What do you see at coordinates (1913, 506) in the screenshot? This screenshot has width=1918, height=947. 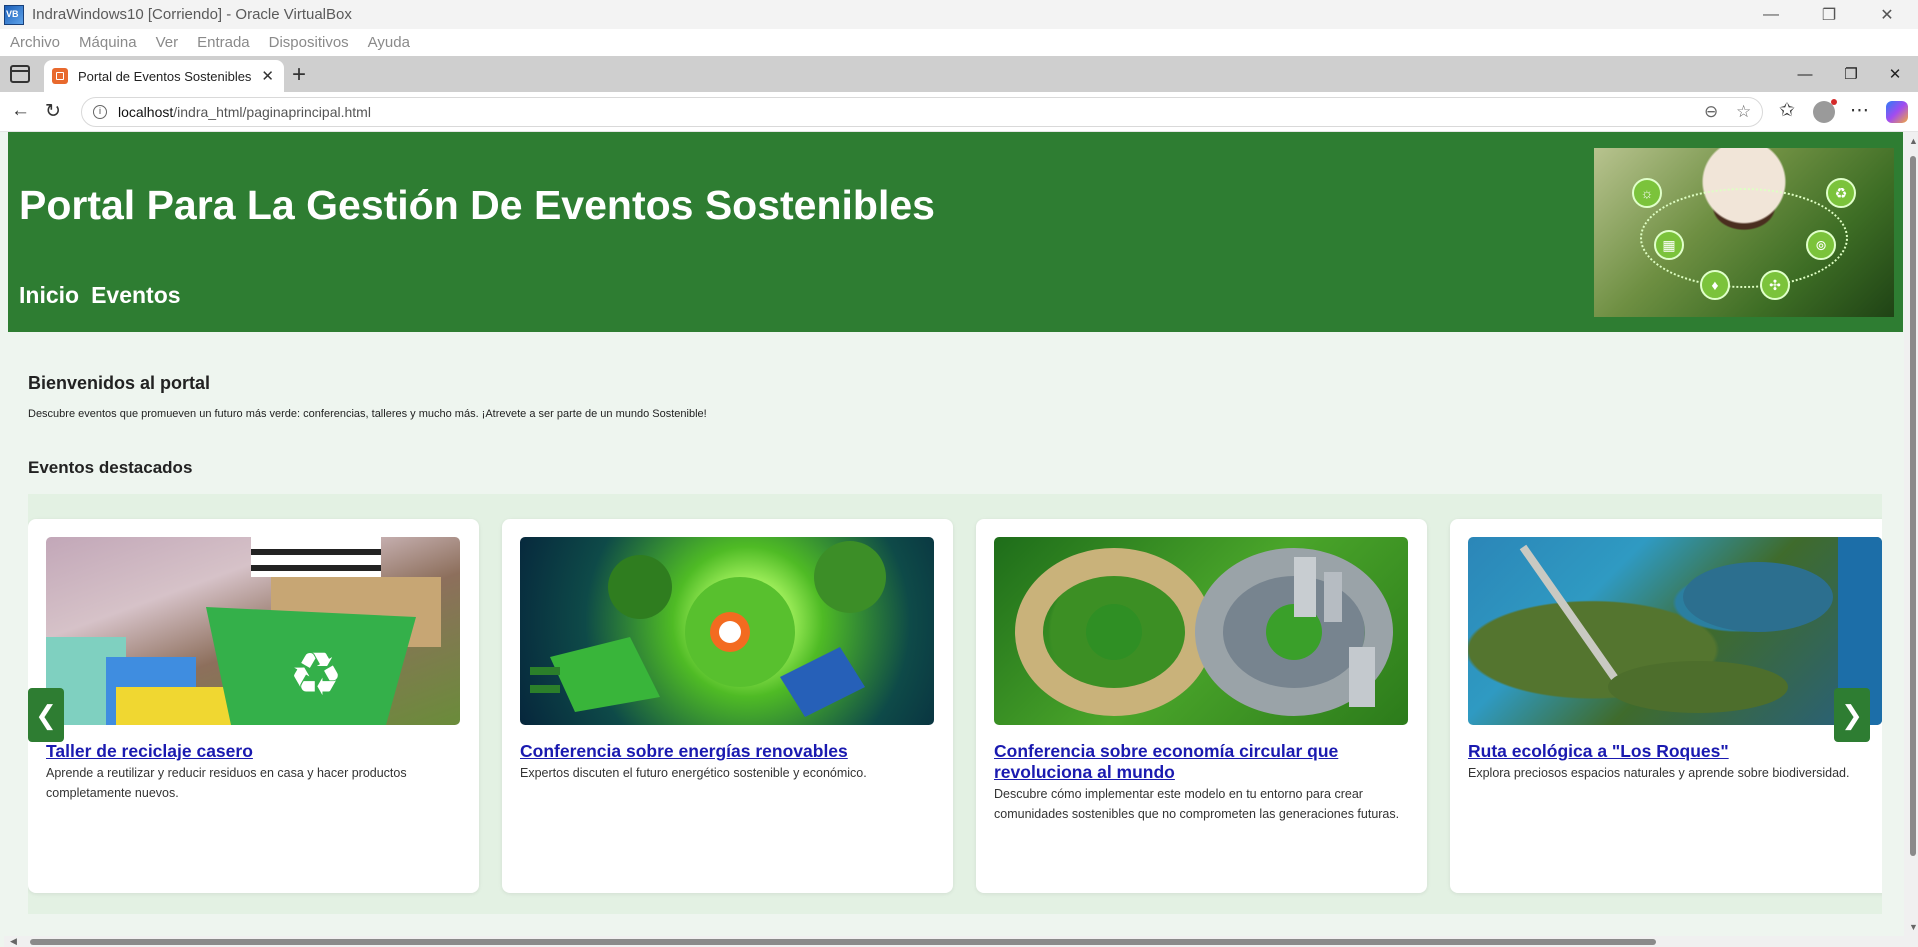 I see `vertical-scroll-thumb` at bounding box center [1913, 506].